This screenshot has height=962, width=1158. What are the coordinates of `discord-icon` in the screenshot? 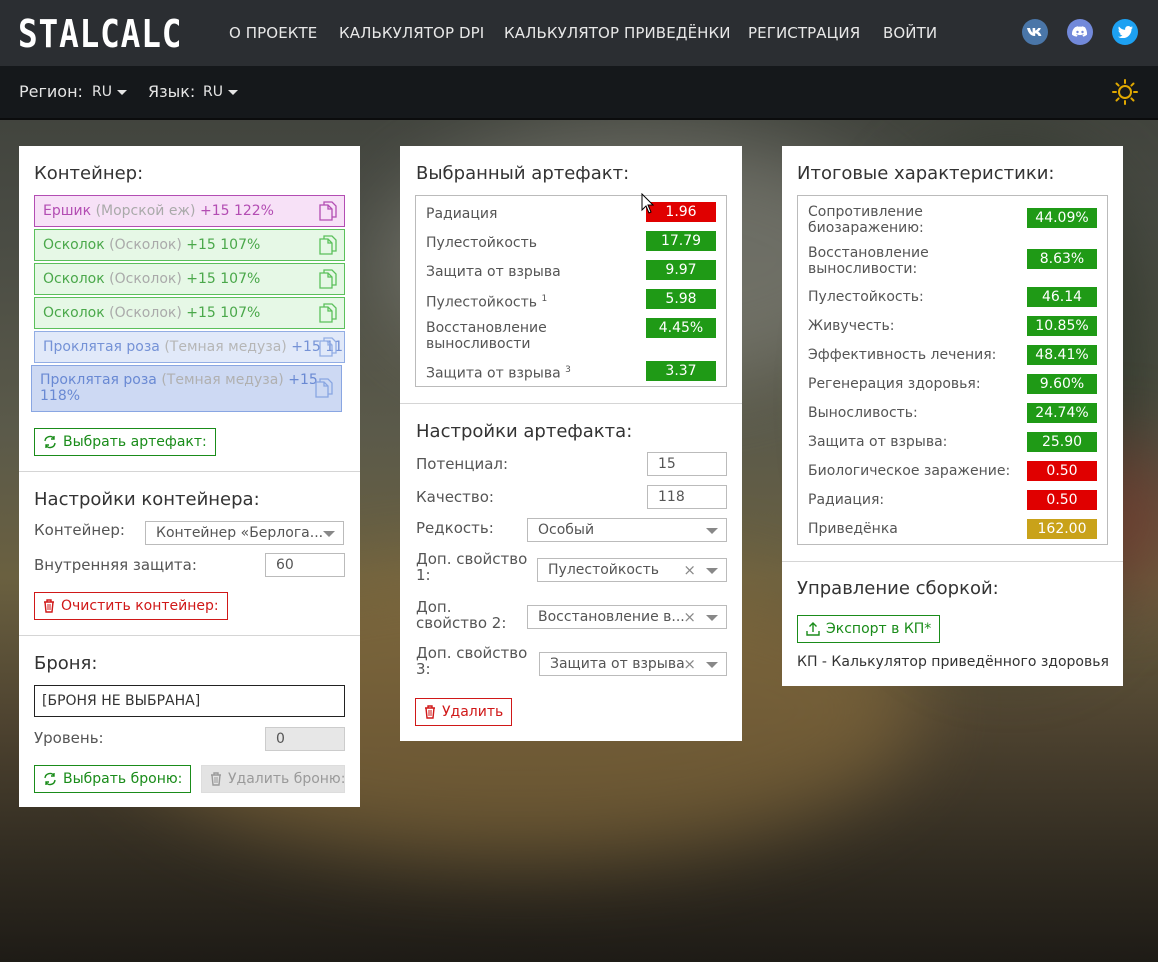 It's located at (1080, 32).